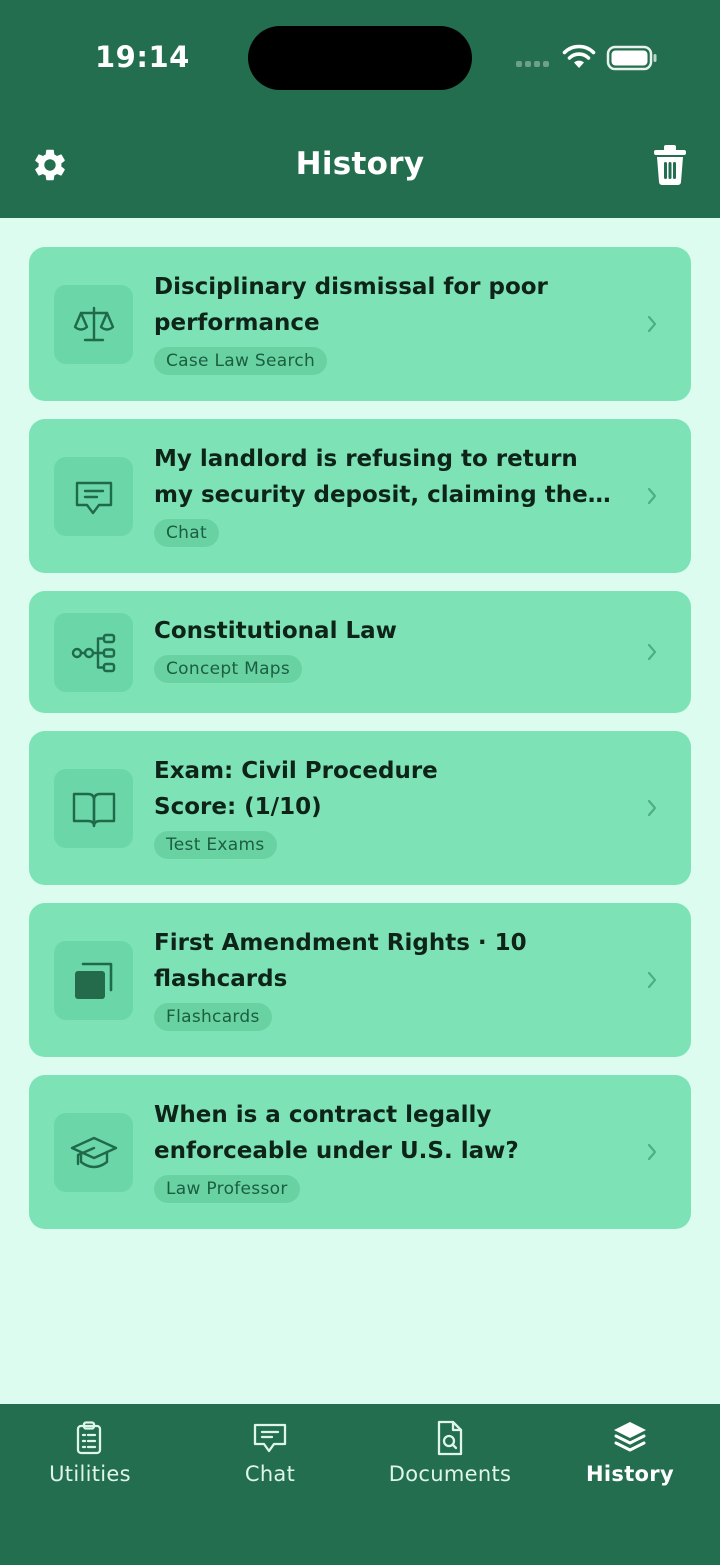  Describe the element at coordinates (296, 789) in the screenshot. I see `item-title: Exam: Civil Procedure Score: (1/10)` at that location.